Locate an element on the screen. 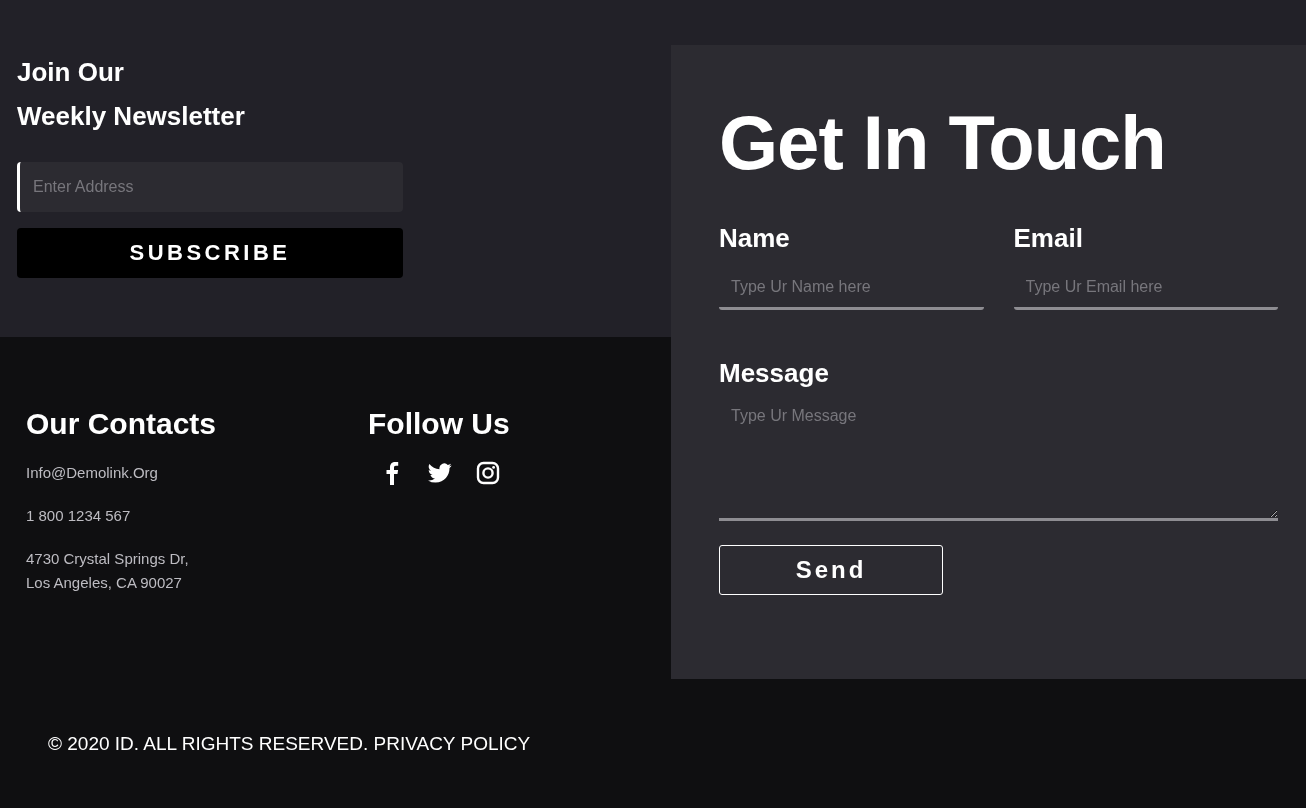  copyright-text: © 2020 ID. ALL RIGHTS RESERVED. PRIVACY POLICY is located at coordinates (289, 743).